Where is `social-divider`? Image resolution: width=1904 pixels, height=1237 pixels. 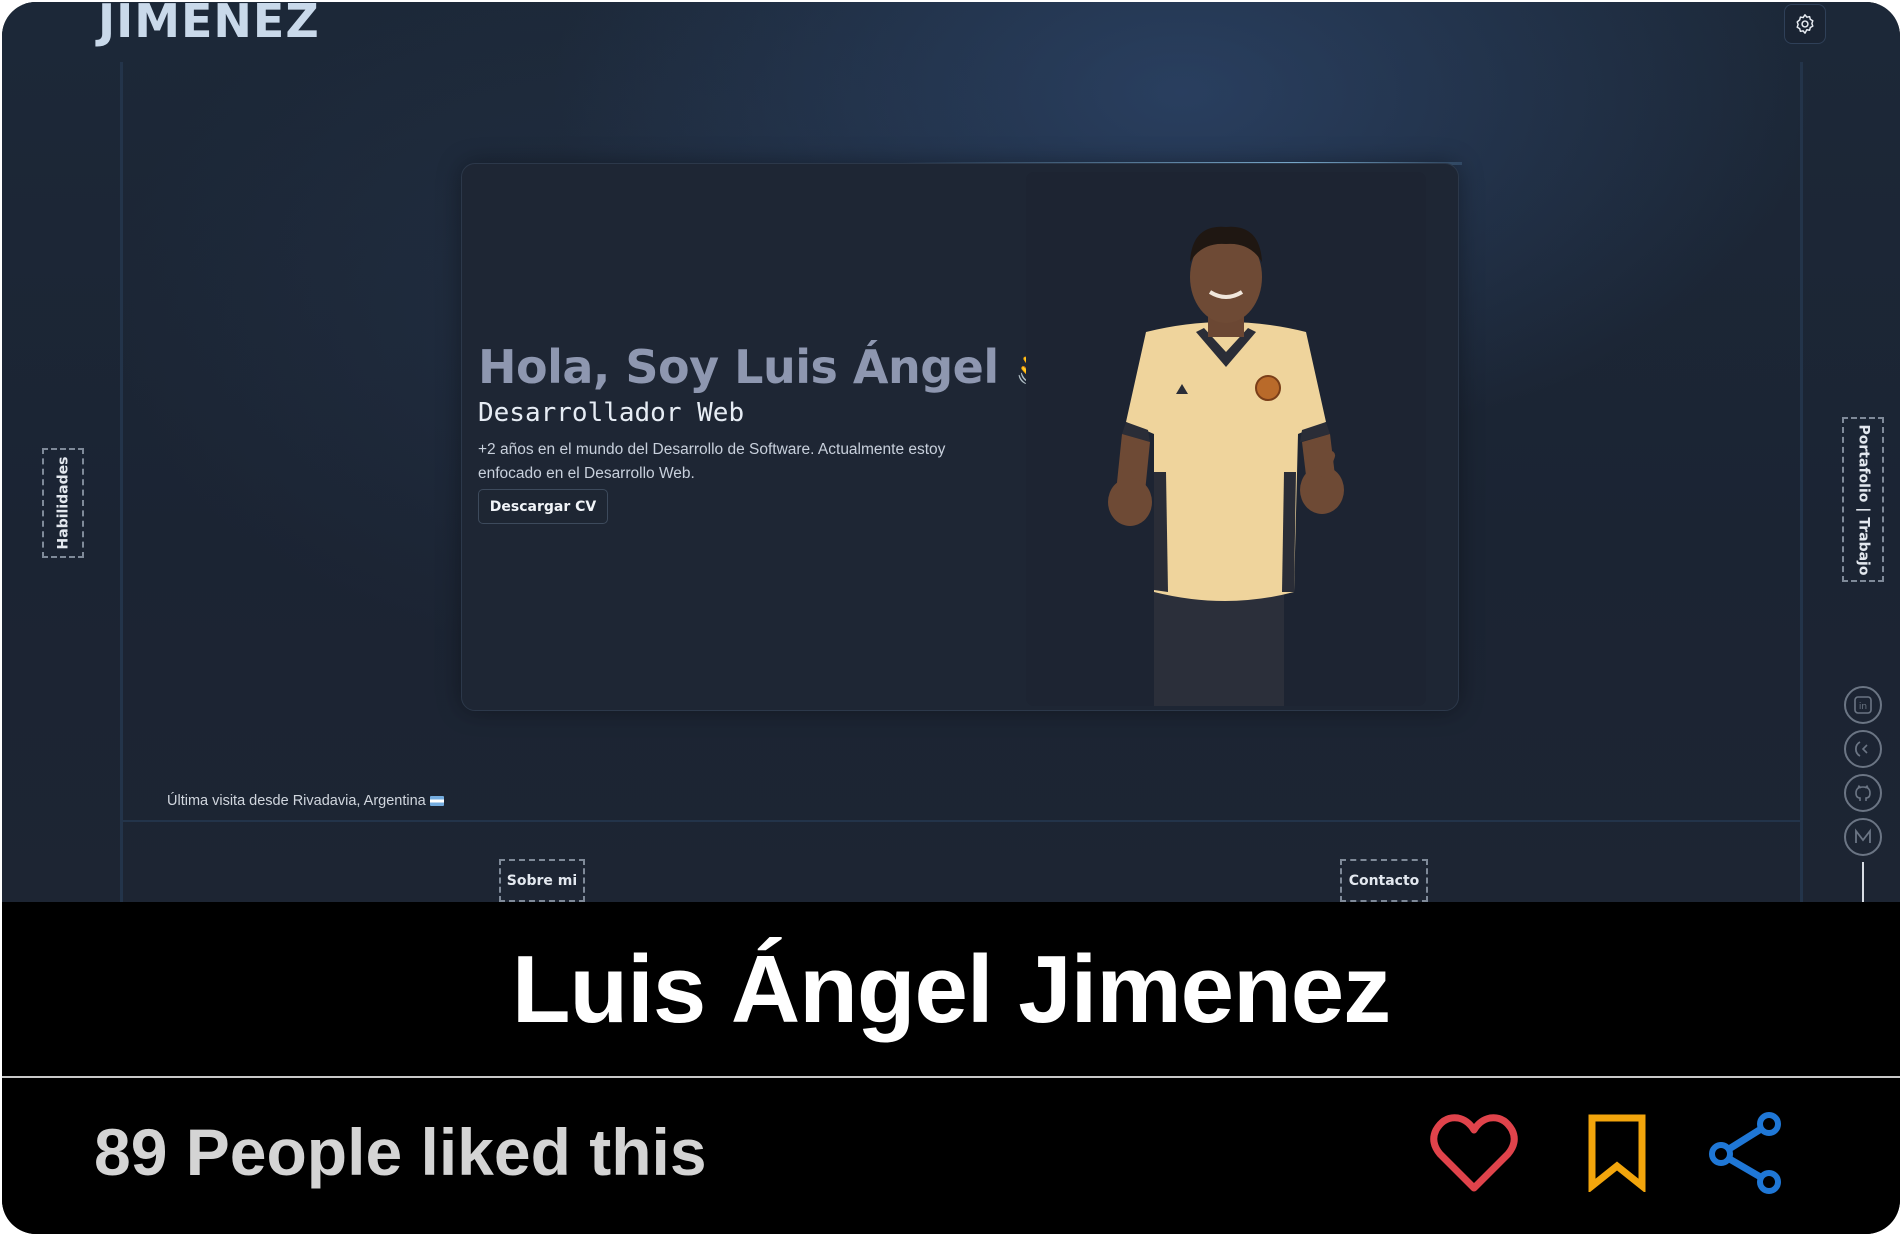
social-divider is located at coordinates (1863, 882).